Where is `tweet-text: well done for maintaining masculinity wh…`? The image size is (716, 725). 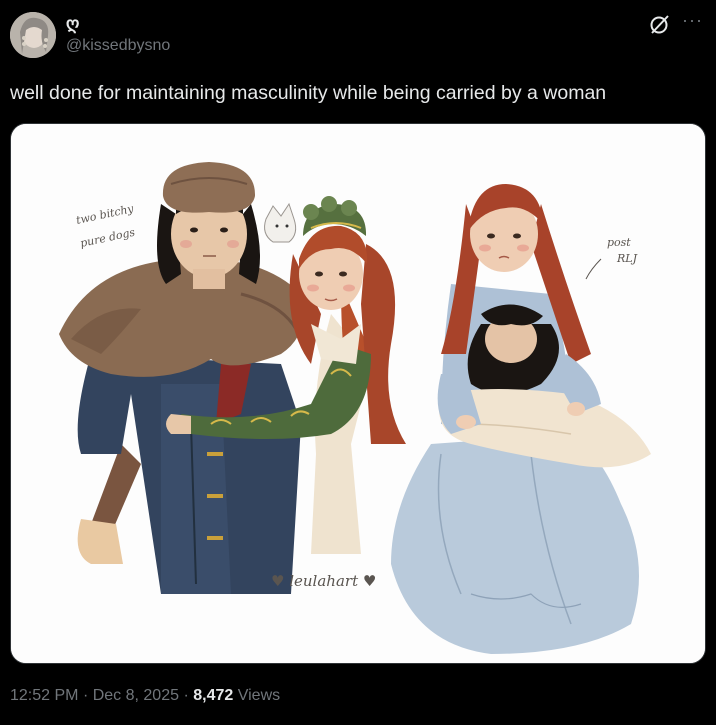 tweet-text: well done for maintaining masculinity wh… is located at coordinates (308, 93).